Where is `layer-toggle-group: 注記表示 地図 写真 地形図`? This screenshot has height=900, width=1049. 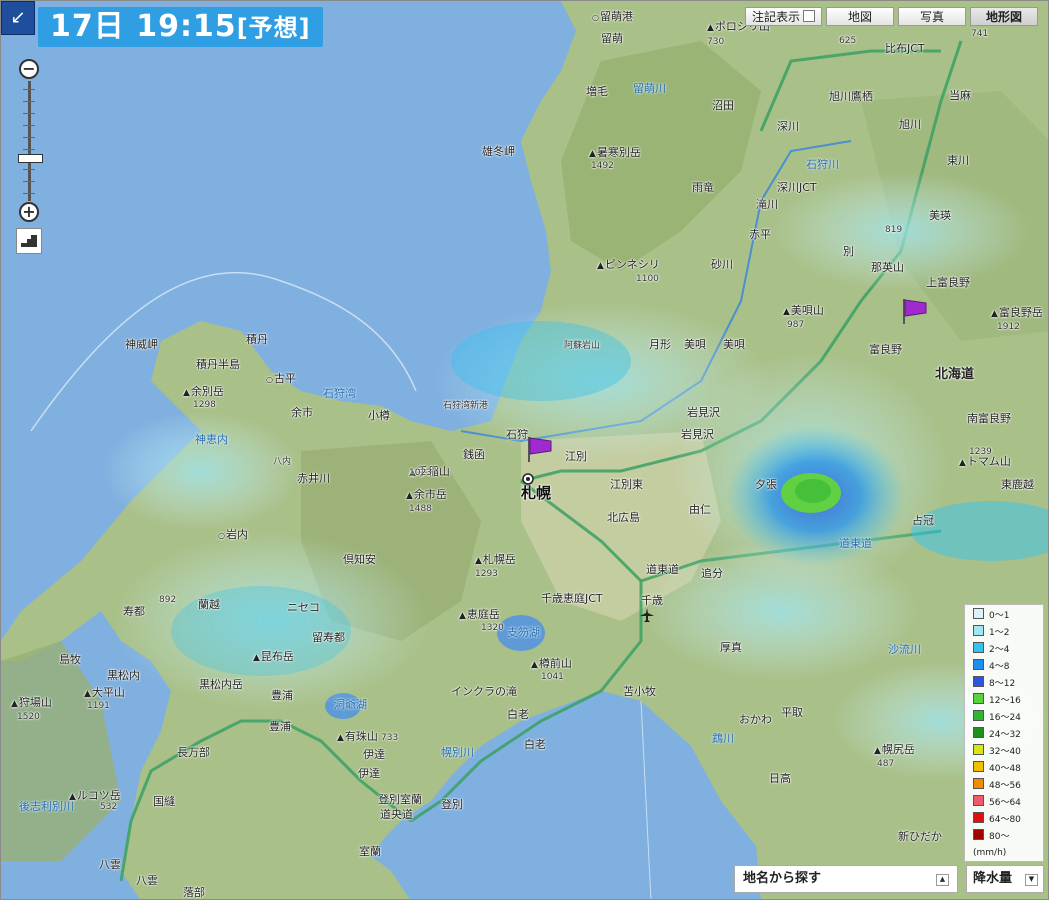
layer-toggle-group: 注記表示 地図 写真 地形図 is located at coordinates (891, 16).